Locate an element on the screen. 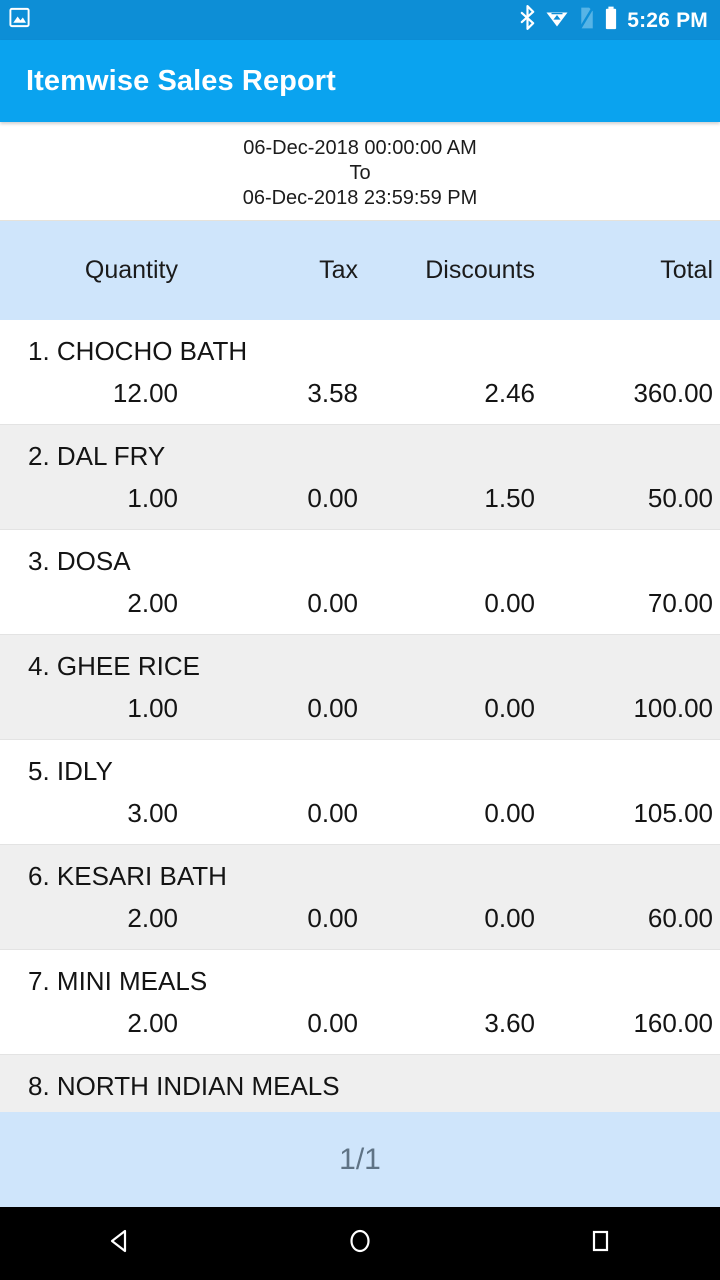 This screenshot has width=720, height=1280. home-button is located at coordinates (360, 1243).